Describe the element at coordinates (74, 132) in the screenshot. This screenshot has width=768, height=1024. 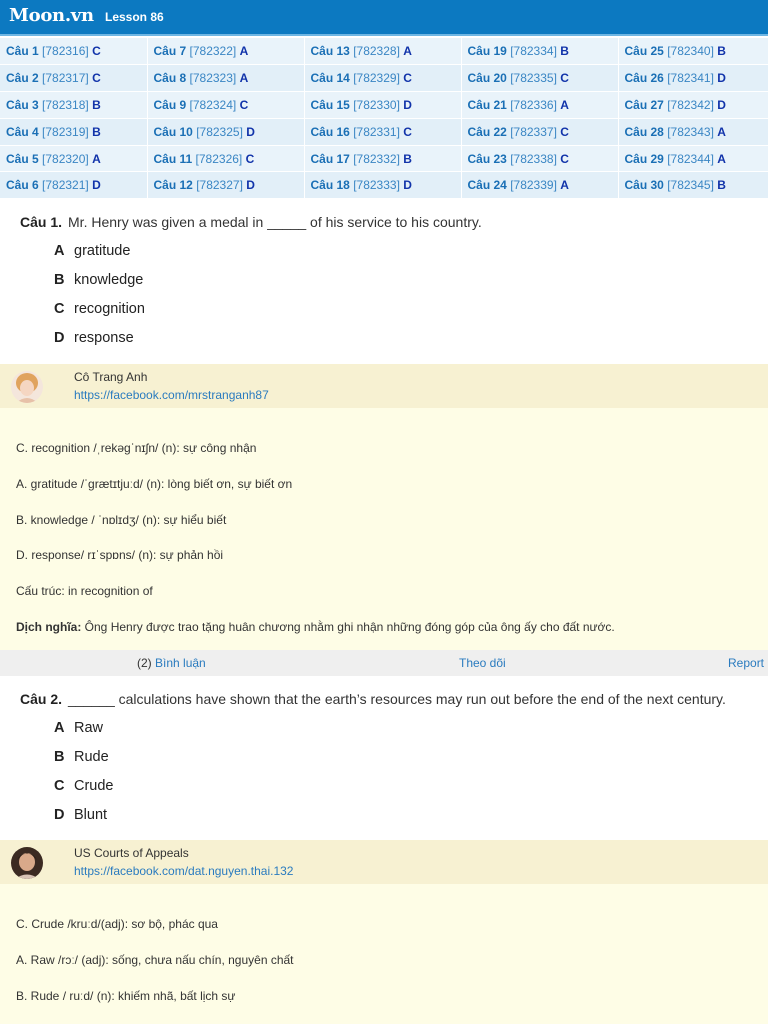
I see `answer-cell: Câu 4 [782319] B` at that location.